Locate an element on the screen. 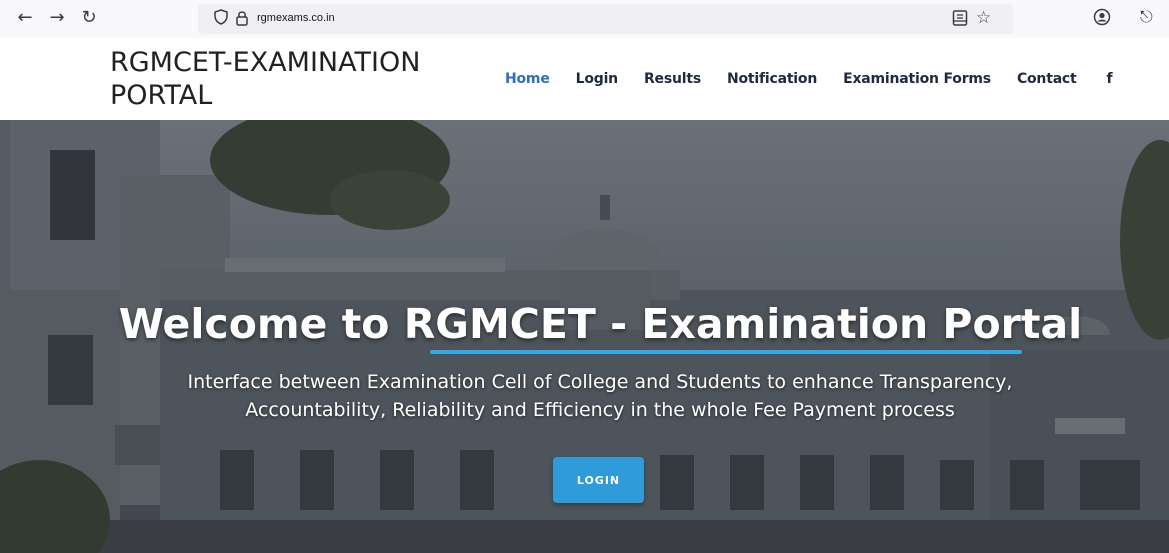  hero-login-button: LOGIN is located at coordinates (598, 480).